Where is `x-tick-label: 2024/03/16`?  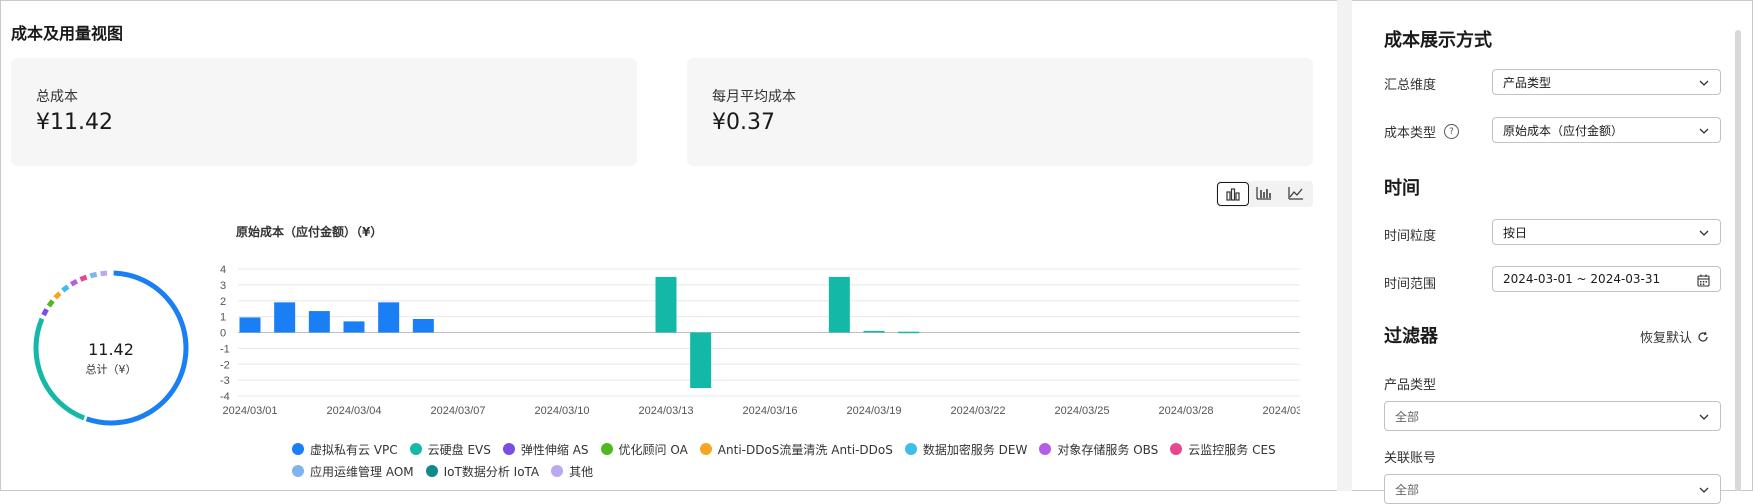
x-tick-label: 2024/03/16 is located at coordinates (769, 411).